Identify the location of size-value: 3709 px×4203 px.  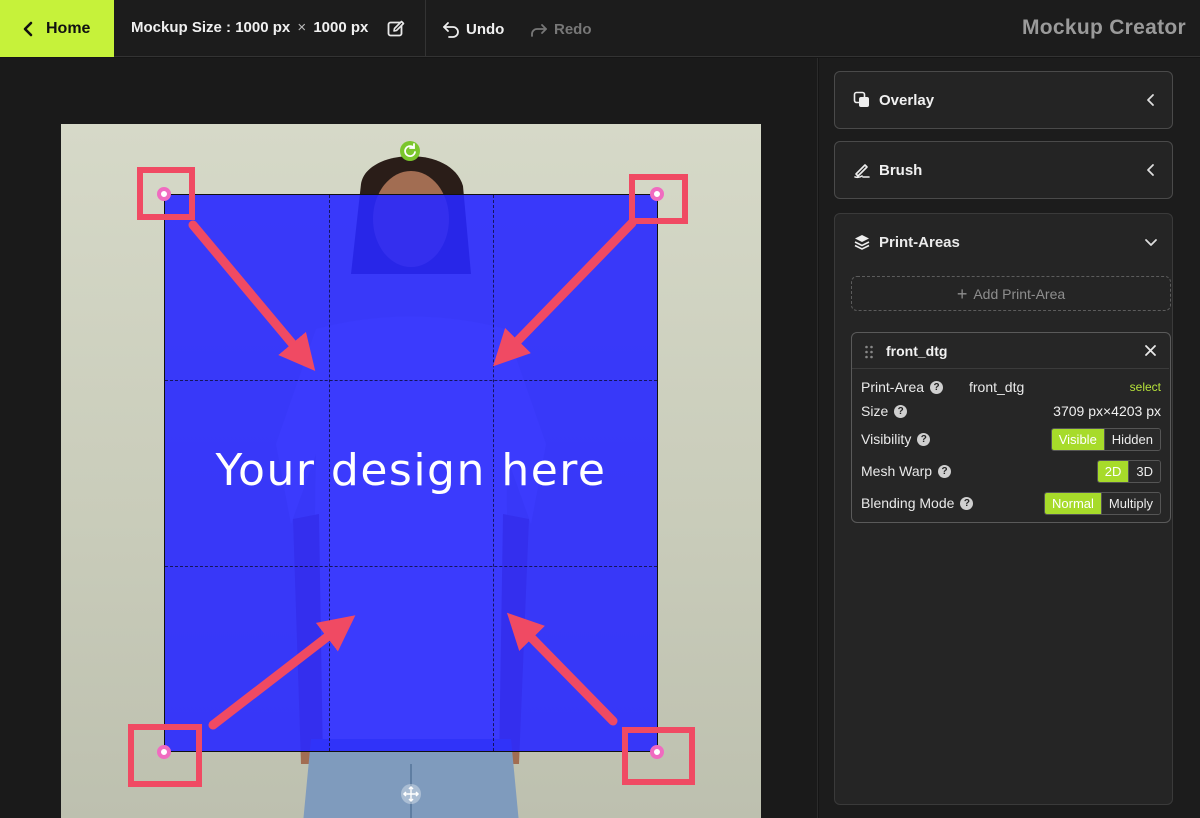
(1107, 411).